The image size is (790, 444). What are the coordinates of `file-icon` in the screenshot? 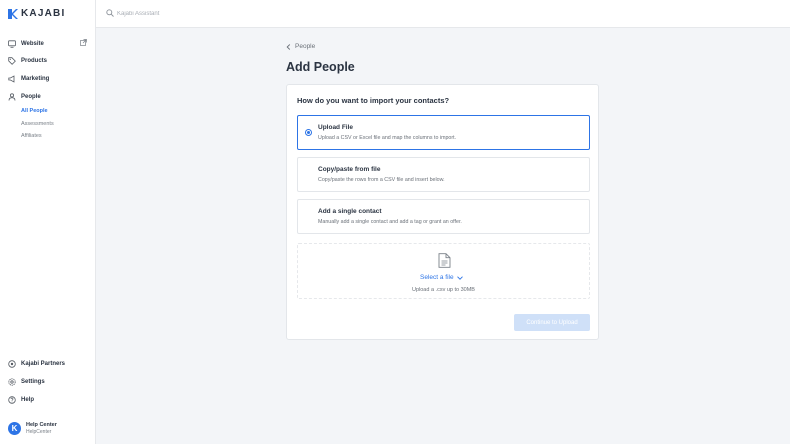 It's located at (444, 260).